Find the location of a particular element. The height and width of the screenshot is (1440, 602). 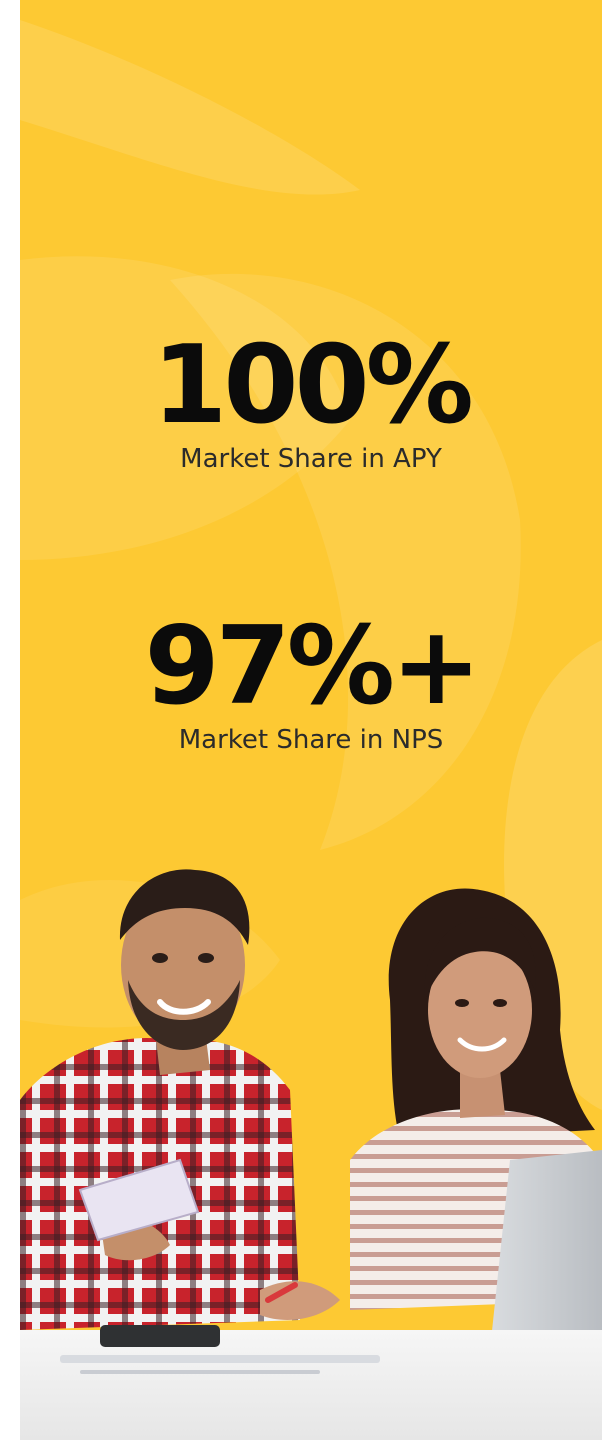

stat-value: 97%+ is located at coordinates (313, 666).